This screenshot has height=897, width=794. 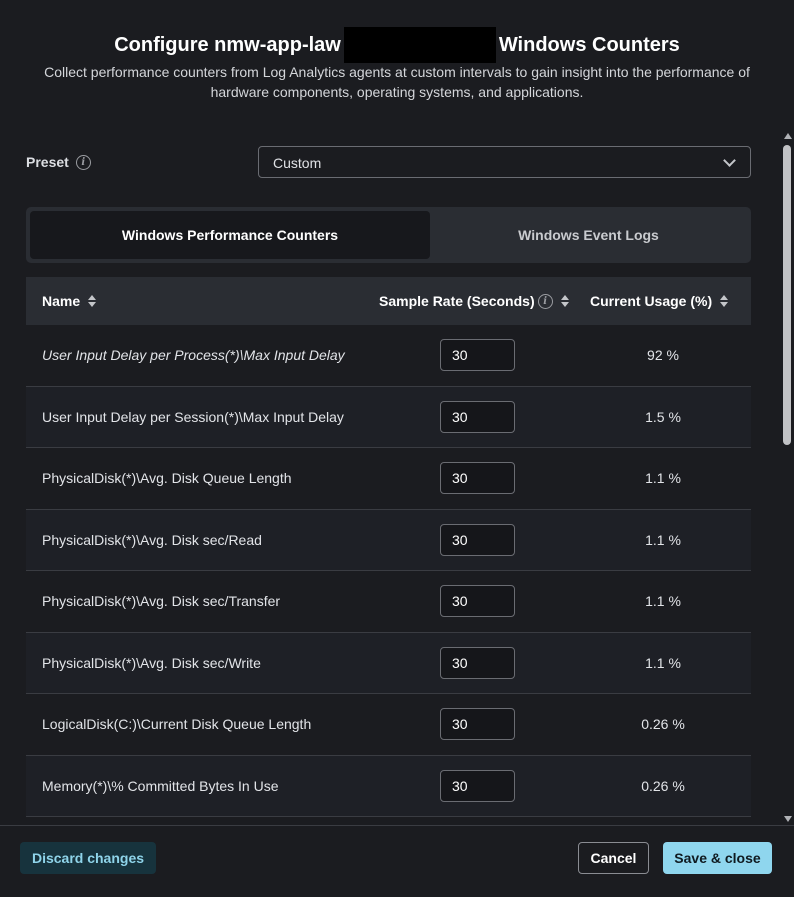 I want to click on dialog-title-suffix: Windows Counters, so click(x=589, y=44).